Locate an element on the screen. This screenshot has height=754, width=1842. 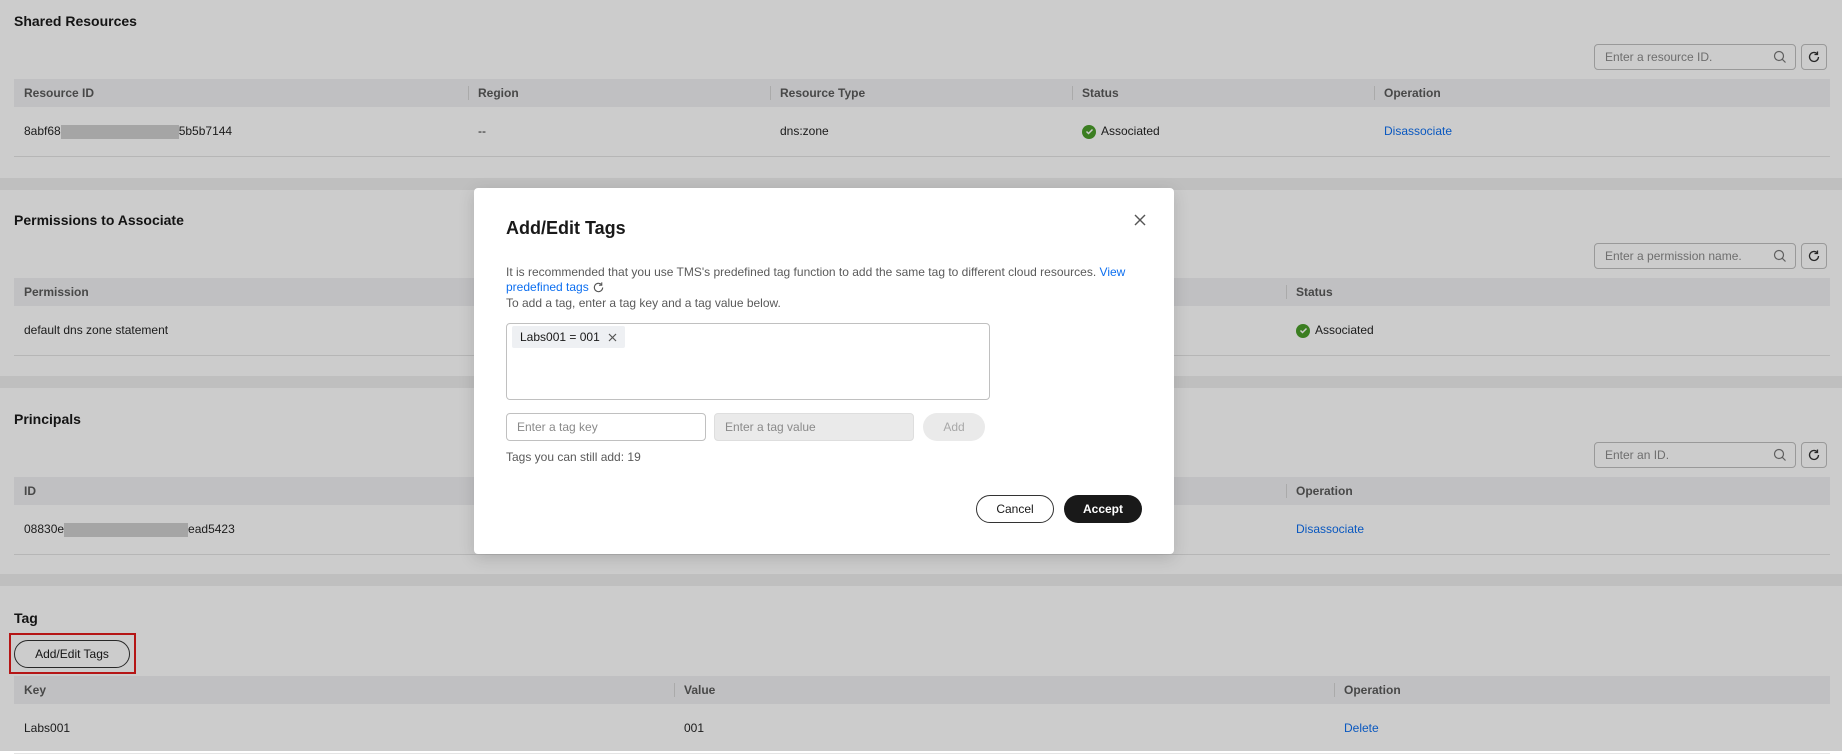
add-tag-button: Add is located at coordinates (954, 427).